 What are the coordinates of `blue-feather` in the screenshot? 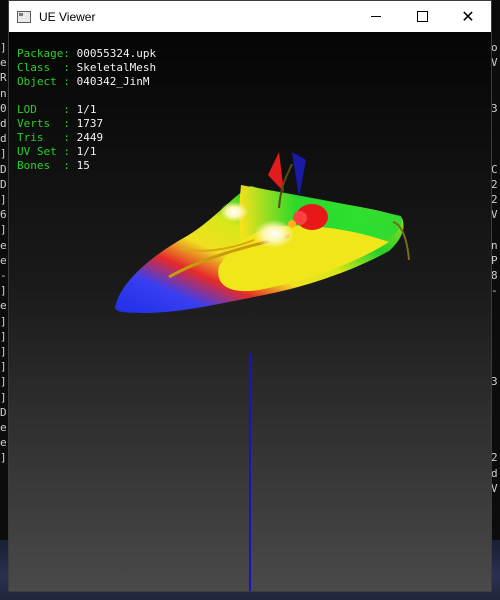 It's located at (299, 174).